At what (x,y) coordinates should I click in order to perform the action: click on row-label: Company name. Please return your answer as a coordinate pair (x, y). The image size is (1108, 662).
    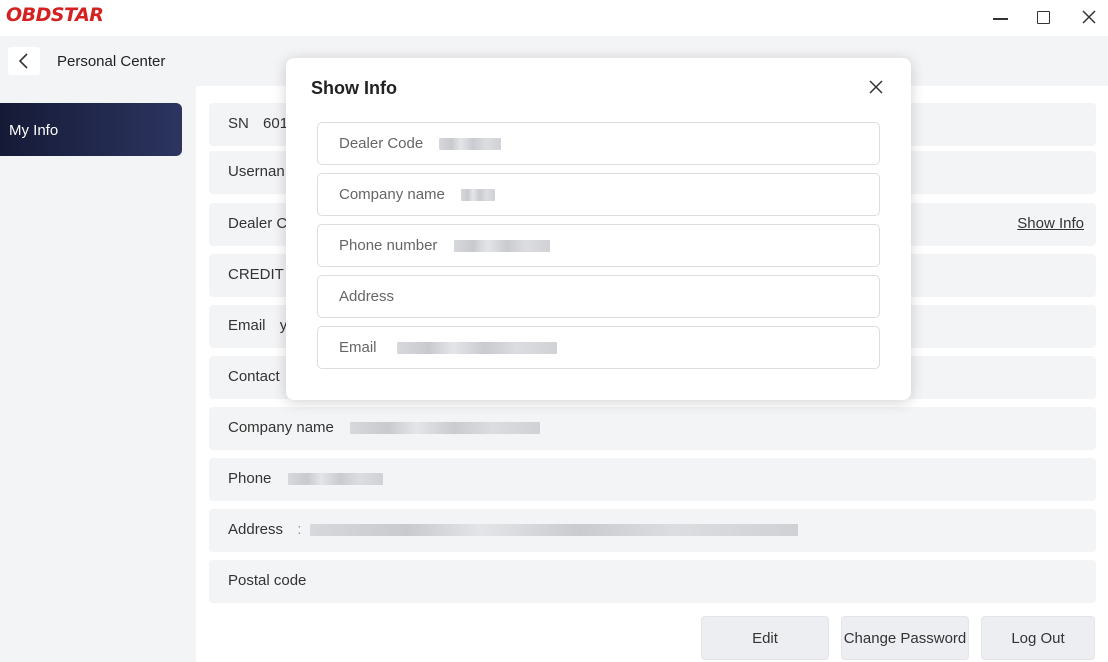
    Looking at the image, I should click on (281, 427).